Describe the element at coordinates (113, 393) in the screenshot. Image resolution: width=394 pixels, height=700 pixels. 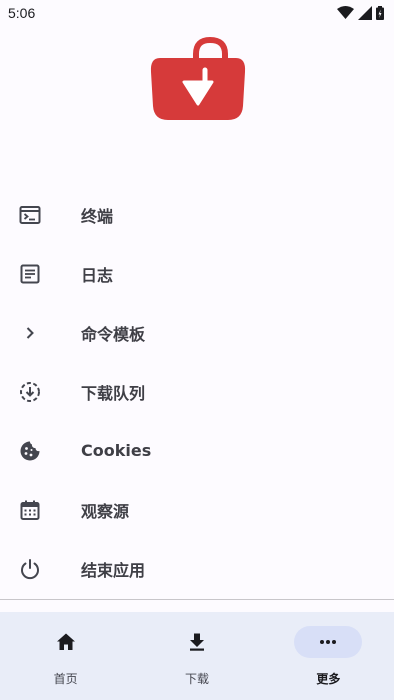
I see `menu-item-label: 下载队列` at that location.